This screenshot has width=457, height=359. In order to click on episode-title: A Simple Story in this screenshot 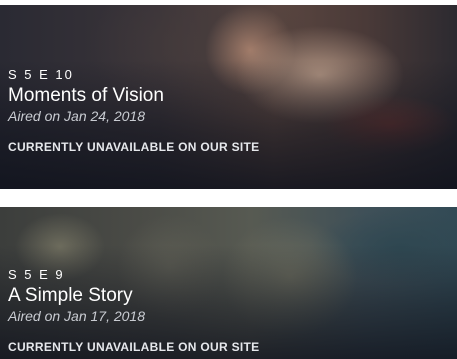, I will do `click(228, 296)`.